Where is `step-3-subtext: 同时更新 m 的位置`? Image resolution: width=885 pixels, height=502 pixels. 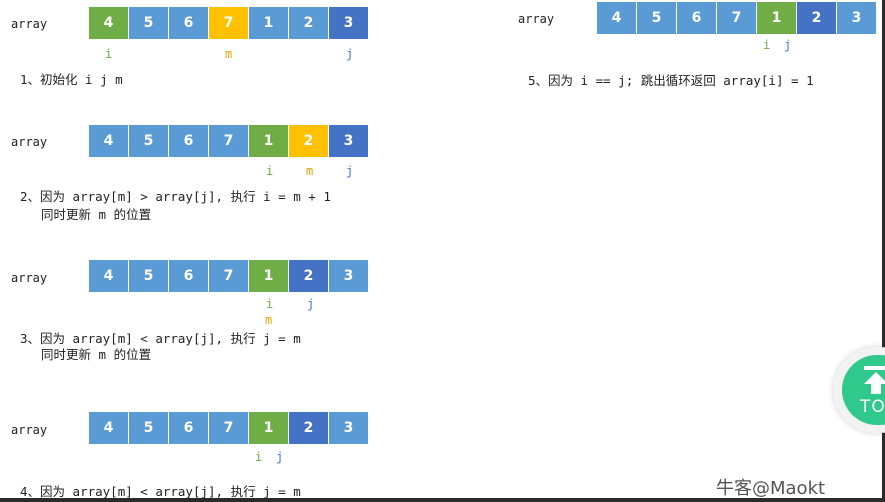
step-3-subtext: 同时更新 m 的位置 is located at coordinates (96, 354).